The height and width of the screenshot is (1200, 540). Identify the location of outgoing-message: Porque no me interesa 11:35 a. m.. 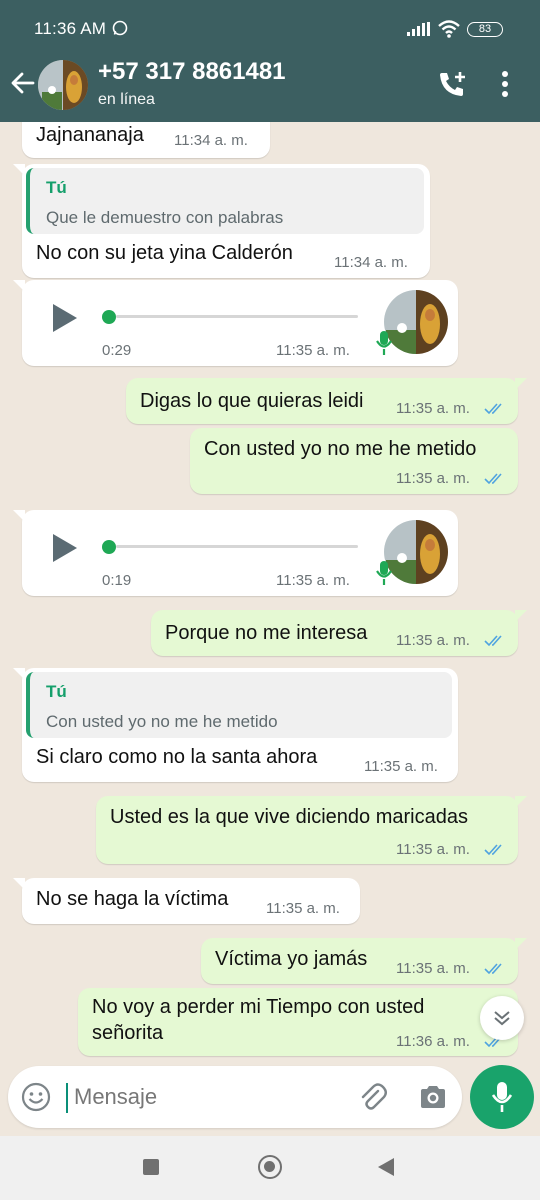
(339, 633).